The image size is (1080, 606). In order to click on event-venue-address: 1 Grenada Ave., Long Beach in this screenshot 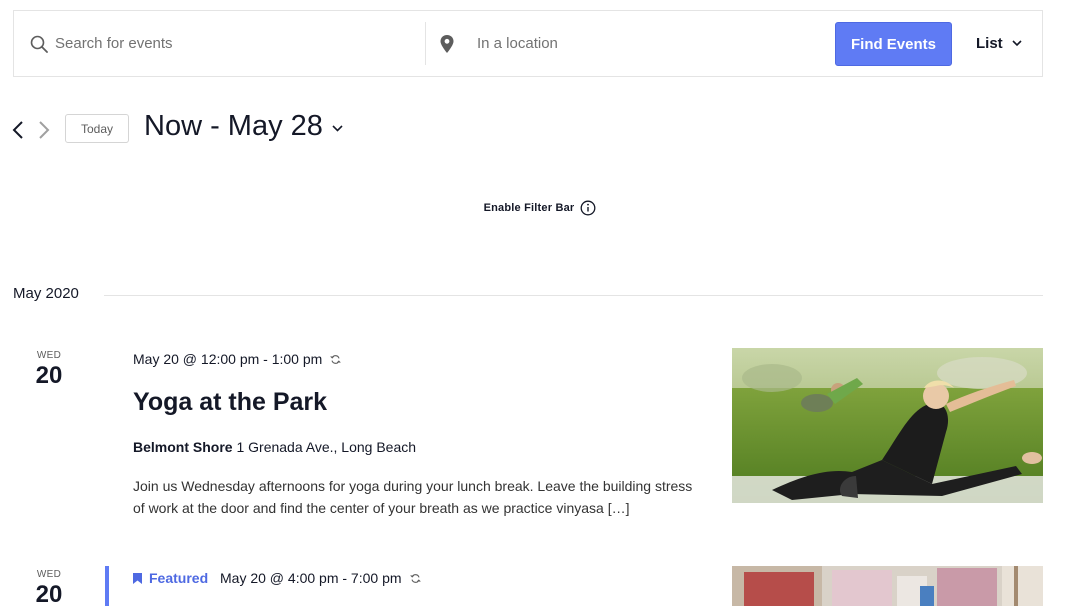, I will do `click(326, 447)`.